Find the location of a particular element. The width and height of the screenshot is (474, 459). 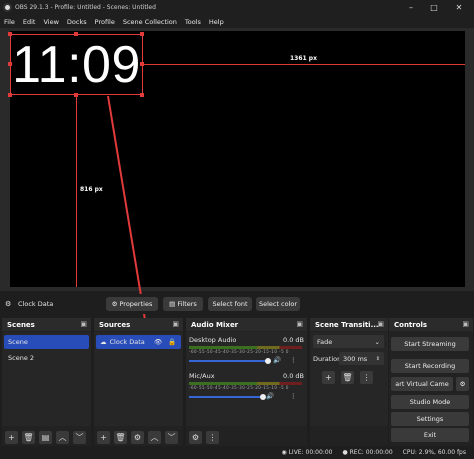

transitions-body: Fade ⌄ Duration 300 ms ⇕ + 🗑 ⋮ is located at coordinates (349, 379).